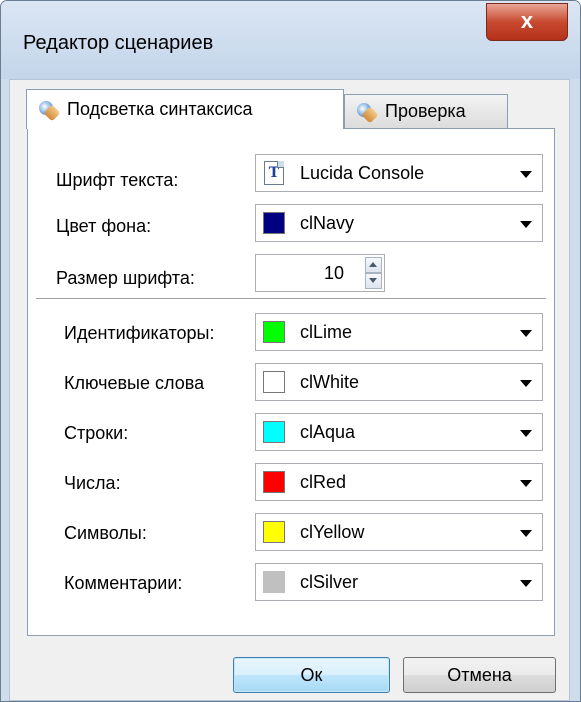 This screenshot has width=581, height=702. I want to click on close-icon: x, so click(527, 20).